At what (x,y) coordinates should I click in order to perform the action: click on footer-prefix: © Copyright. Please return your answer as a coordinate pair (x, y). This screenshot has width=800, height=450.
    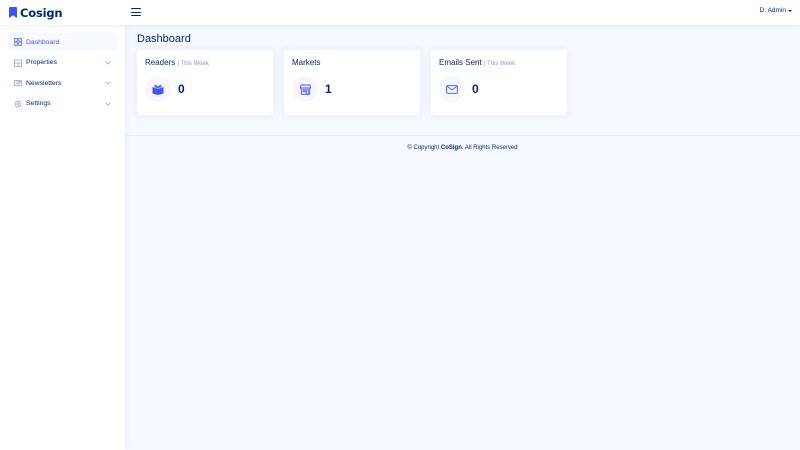
    Looking at the image, I should click on (424, 148).